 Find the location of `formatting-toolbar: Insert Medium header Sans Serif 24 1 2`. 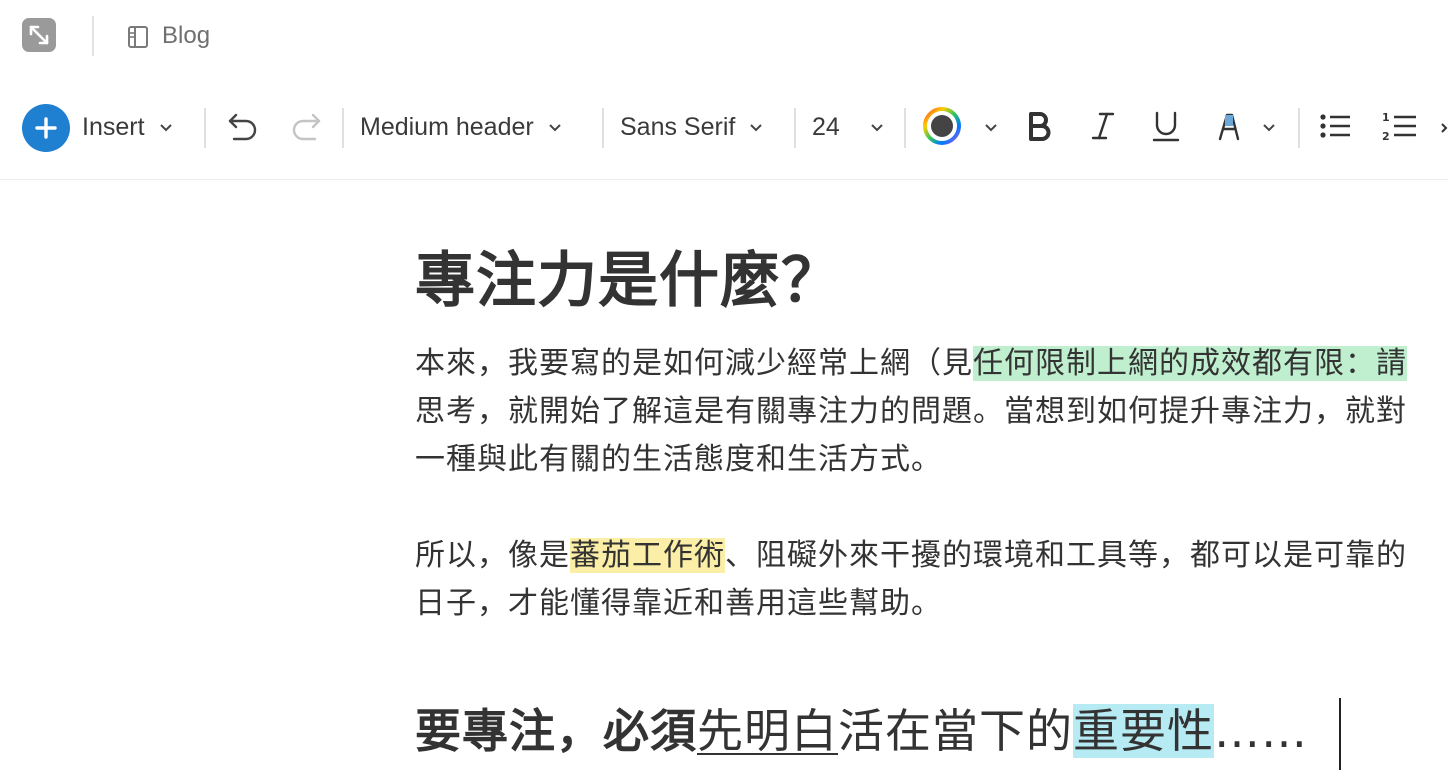

formatting-toolbar: Insert Medium header Sans Serif 24 1 2 is located at coordinates (724, 128).